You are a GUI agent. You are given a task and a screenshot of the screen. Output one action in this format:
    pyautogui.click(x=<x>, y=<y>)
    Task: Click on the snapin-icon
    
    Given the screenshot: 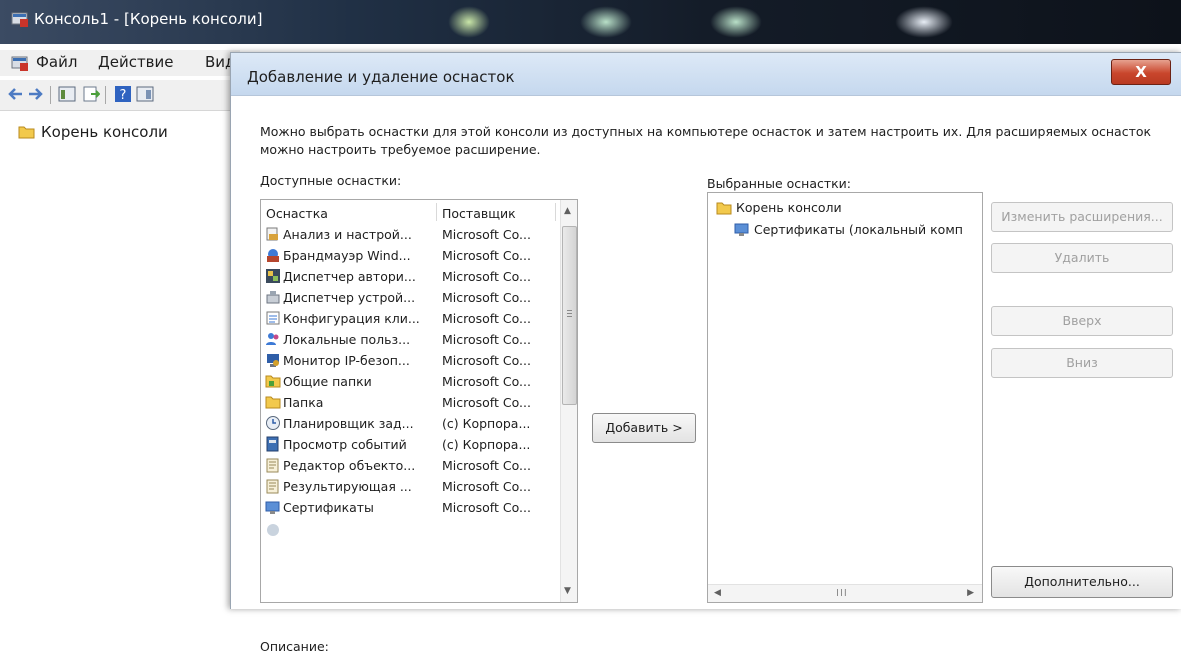 What is the action you would take?
    pyautogui.click(x=273, y=530)
    